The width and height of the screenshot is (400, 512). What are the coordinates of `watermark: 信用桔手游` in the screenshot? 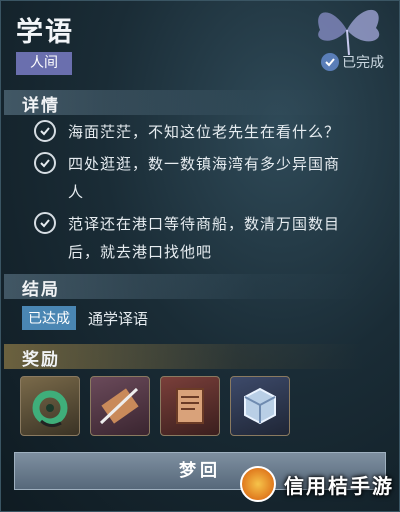 It's located at (317, 484).